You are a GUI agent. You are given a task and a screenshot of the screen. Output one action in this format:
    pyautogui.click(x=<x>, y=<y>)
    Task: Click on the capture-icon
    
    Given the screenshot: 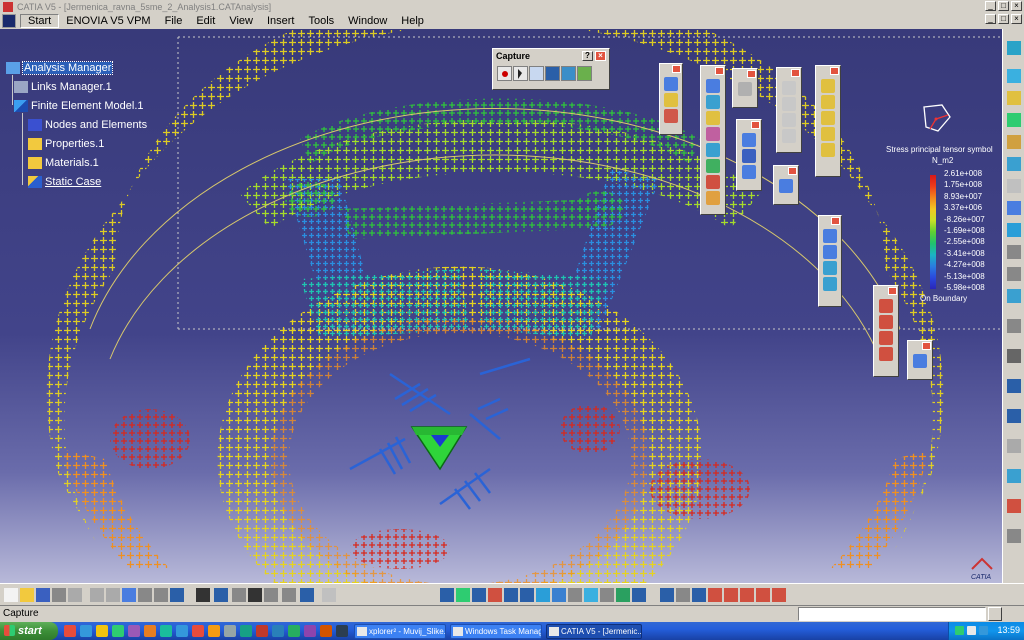 What is the action you would take?
    pyautogui.click(x=536, y=73)
    